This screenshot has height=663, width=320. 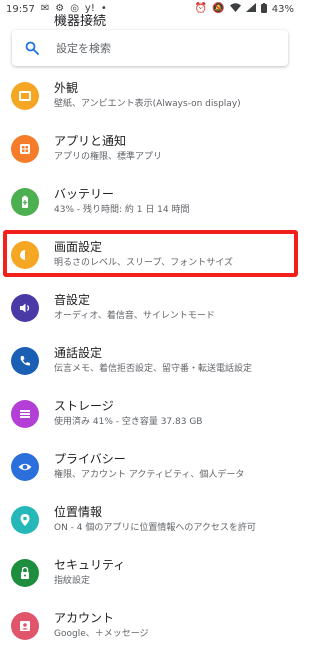 I want to click on battery-icon, so click(x=25, y=202).